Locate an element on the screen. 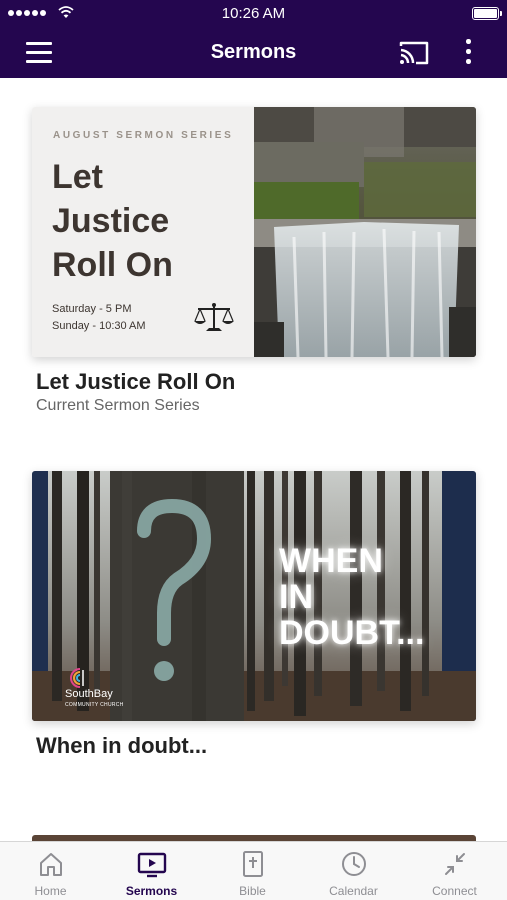 This screenshot has height=900, width=507. service-times: Saturday - 5 PM Sunday - 10:30 AM is located at coordinates (99, 317).